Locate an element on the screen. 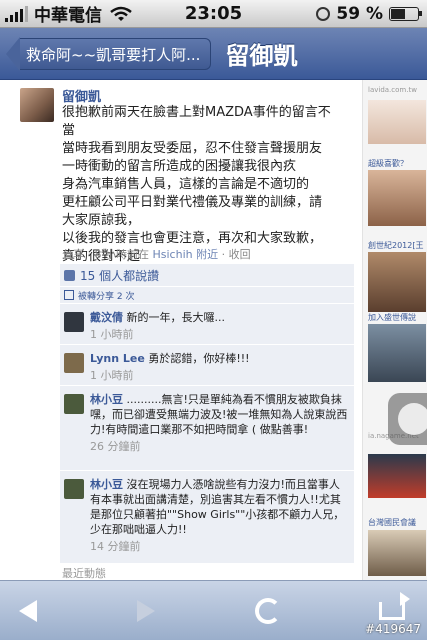  comment-text: 勇於認錯，你好棒!!! is located at coordinates (197, 358).